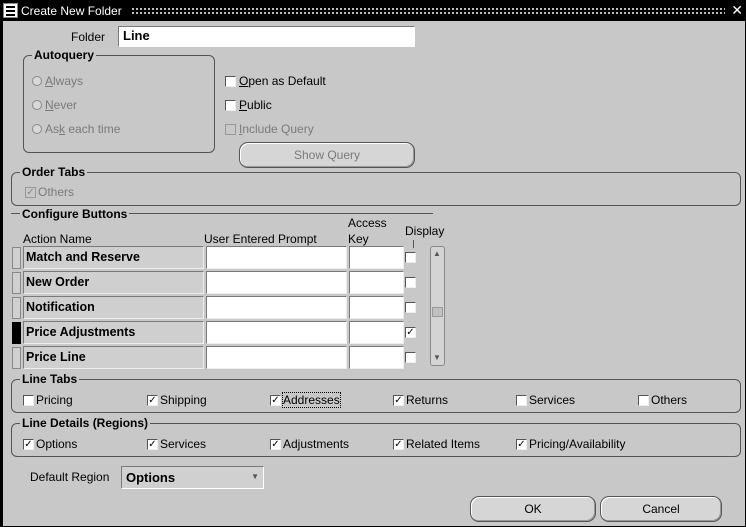  I want to click on line-tabs-title: Line Tabs, so click(50, 379).